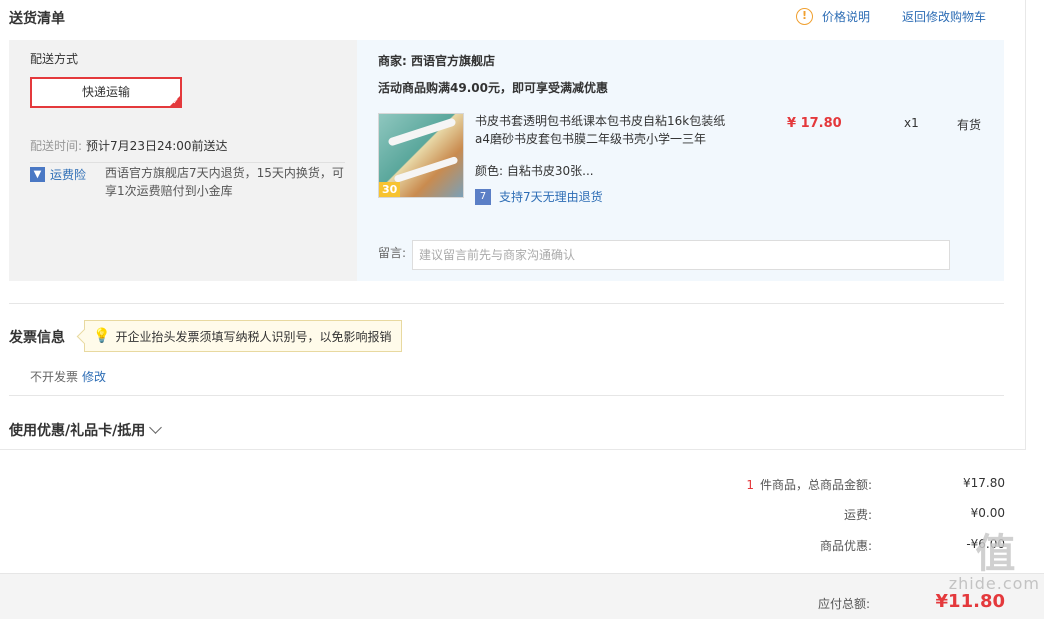 The image size is (1044, 619). I want to click on item-count: 1, so click(750, 485).